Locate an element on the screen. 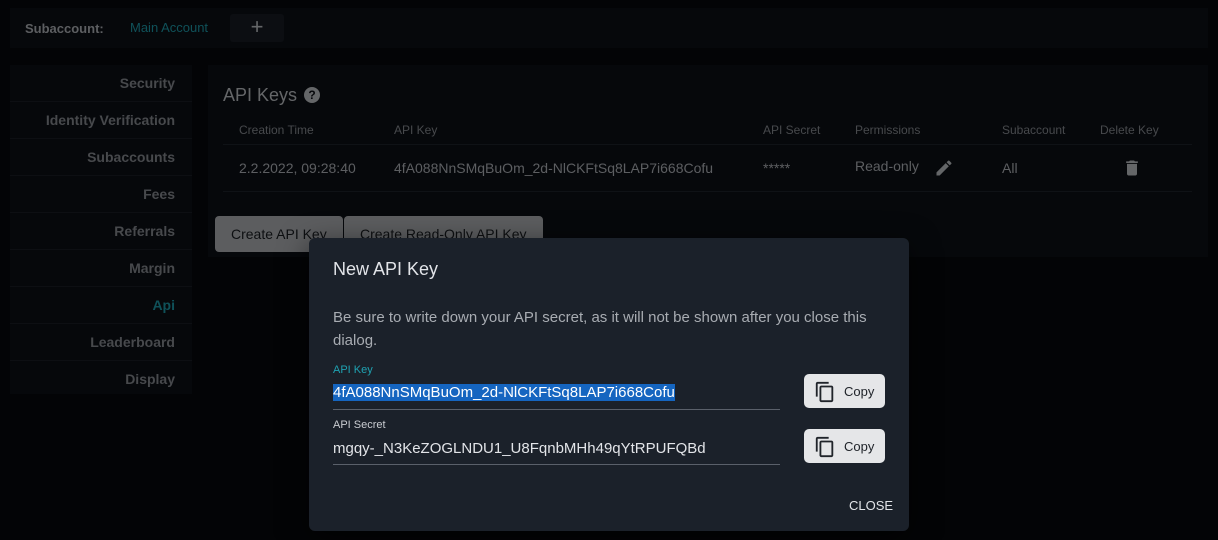 Image resolution: width=1218 pixels, height=540 pixels. api-secret-field-underline is located at coordinates (556, 464).